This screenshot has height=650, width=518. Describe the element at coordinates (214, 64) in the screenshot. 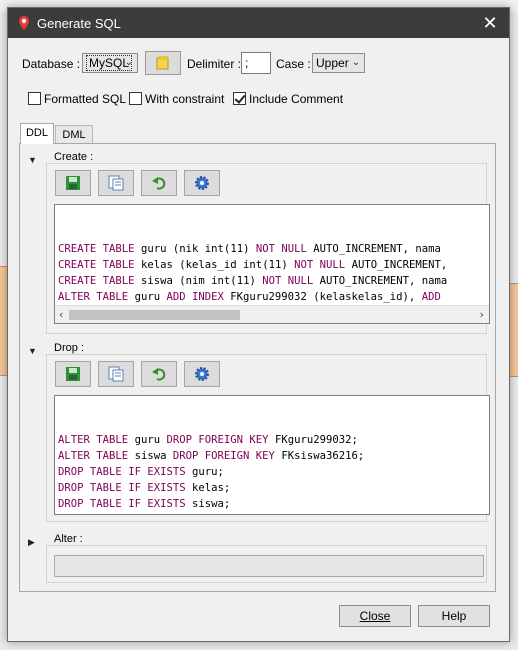

I see `delimiter-label: Delimiter :` at that location.